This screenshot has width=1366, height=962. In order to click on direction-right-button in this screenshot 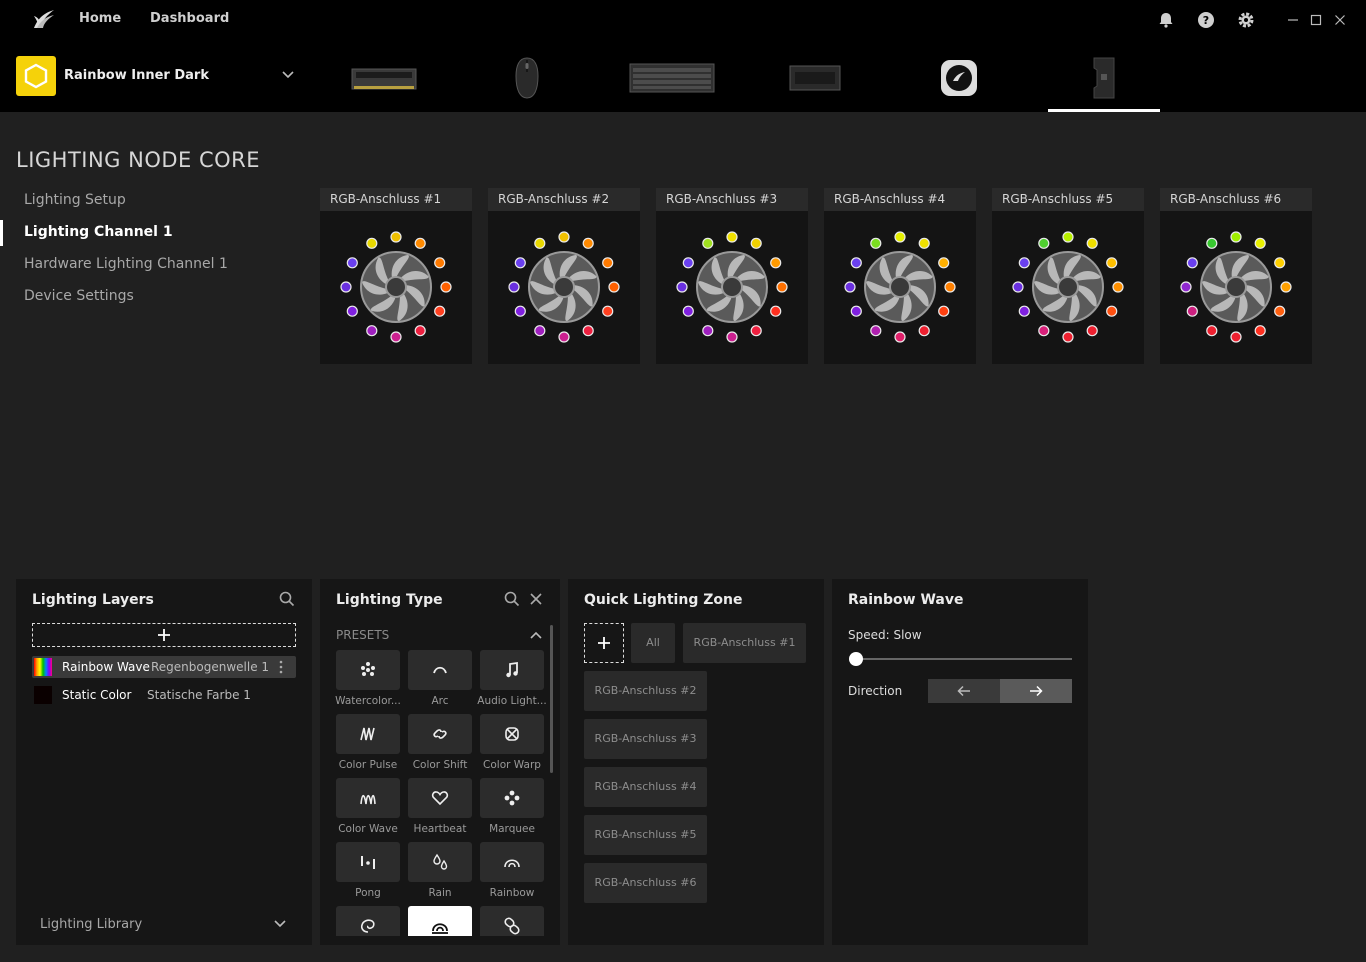, I will do `click(1036, 691)`.